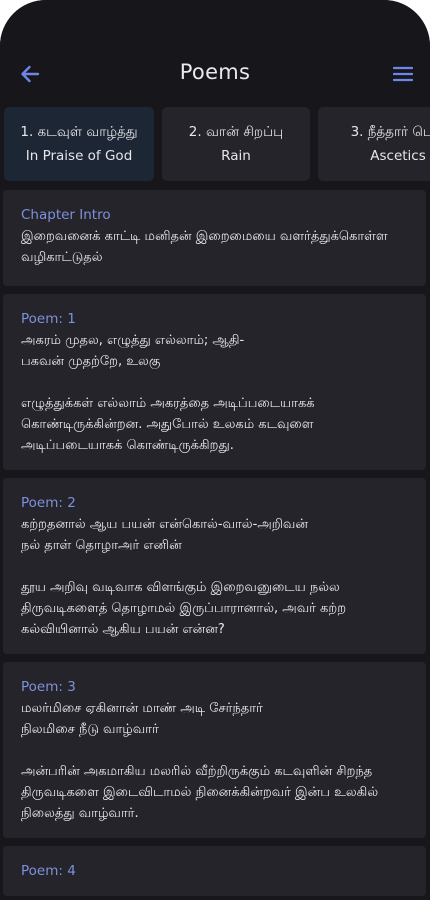 Image resolution: width=430 pixels, height=900 pixels. Describe the element at coordinates (48, 503) in the screenshot. I see `poem-label: Poem: 2` at that location.